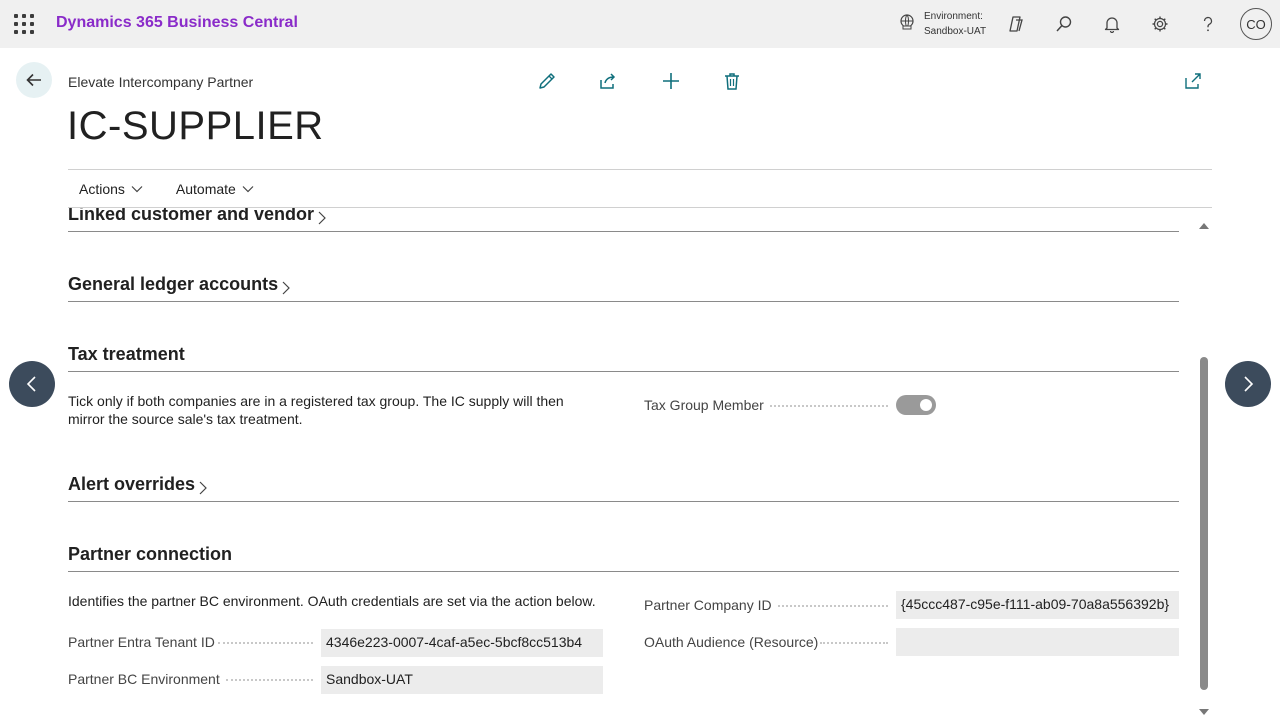 The image size is (1280, 720). What do you see at coordinates (955, 31) in the screenshot?
I see `environment-value: Sandbox-UAT` at bounding box center [955, 31].